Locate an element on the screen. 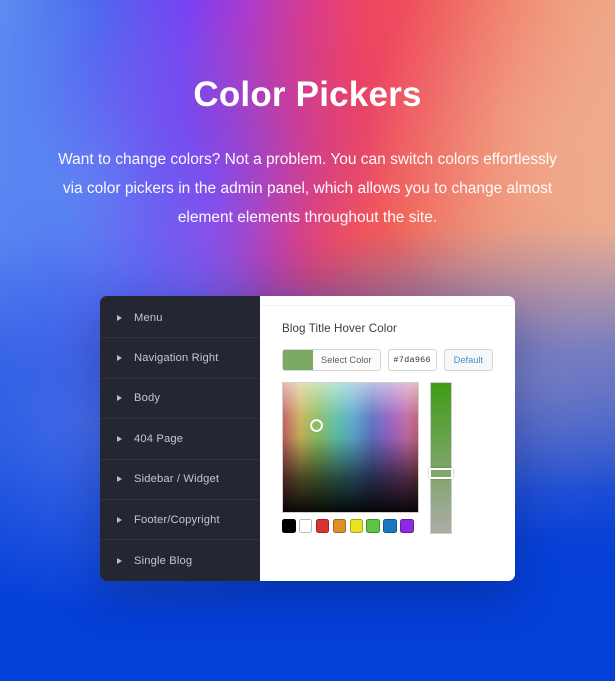  sidebar-item-label: Menu is located at coordinates (148, 317).